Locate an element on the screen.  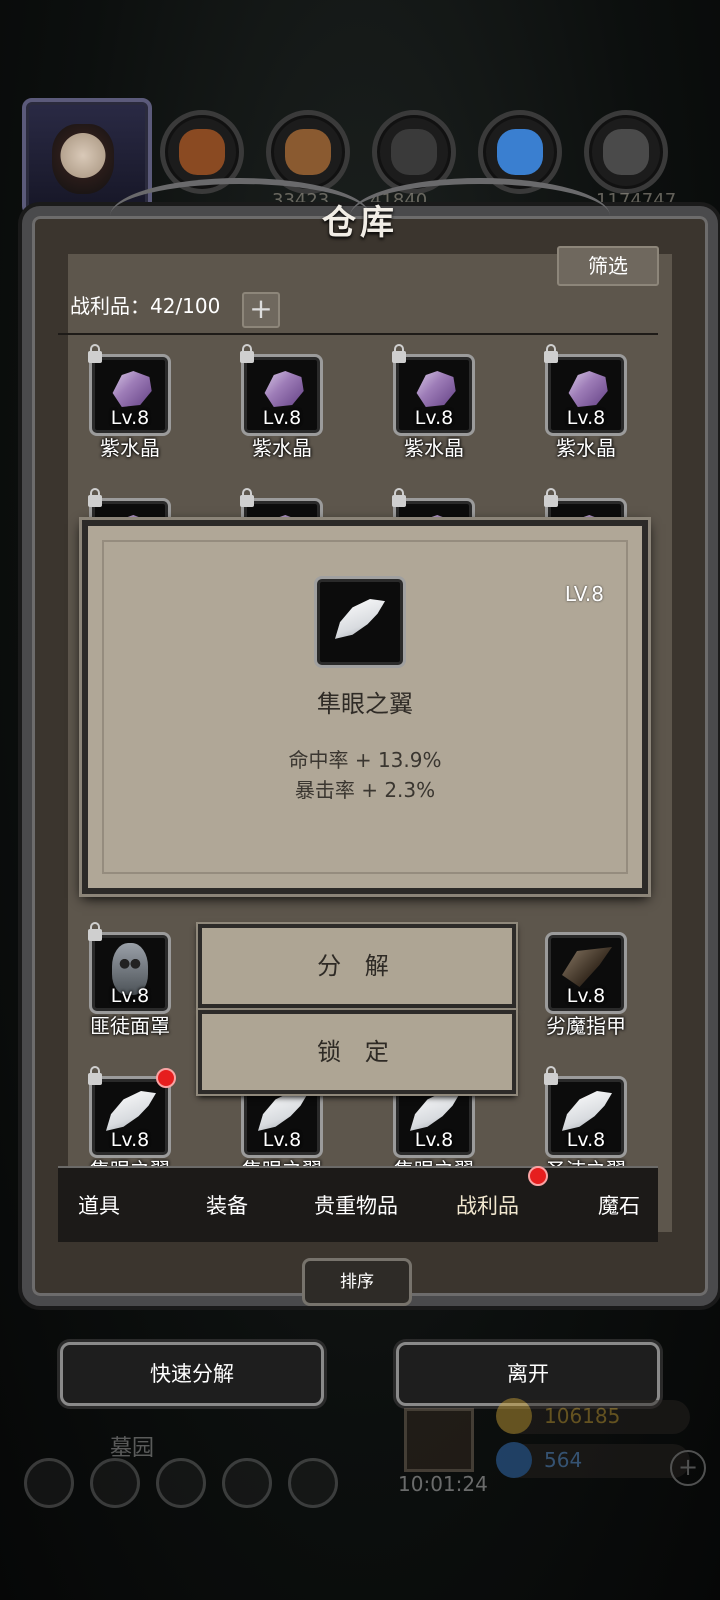
add-gems-icon: + is located at coordinates (688, 1468).